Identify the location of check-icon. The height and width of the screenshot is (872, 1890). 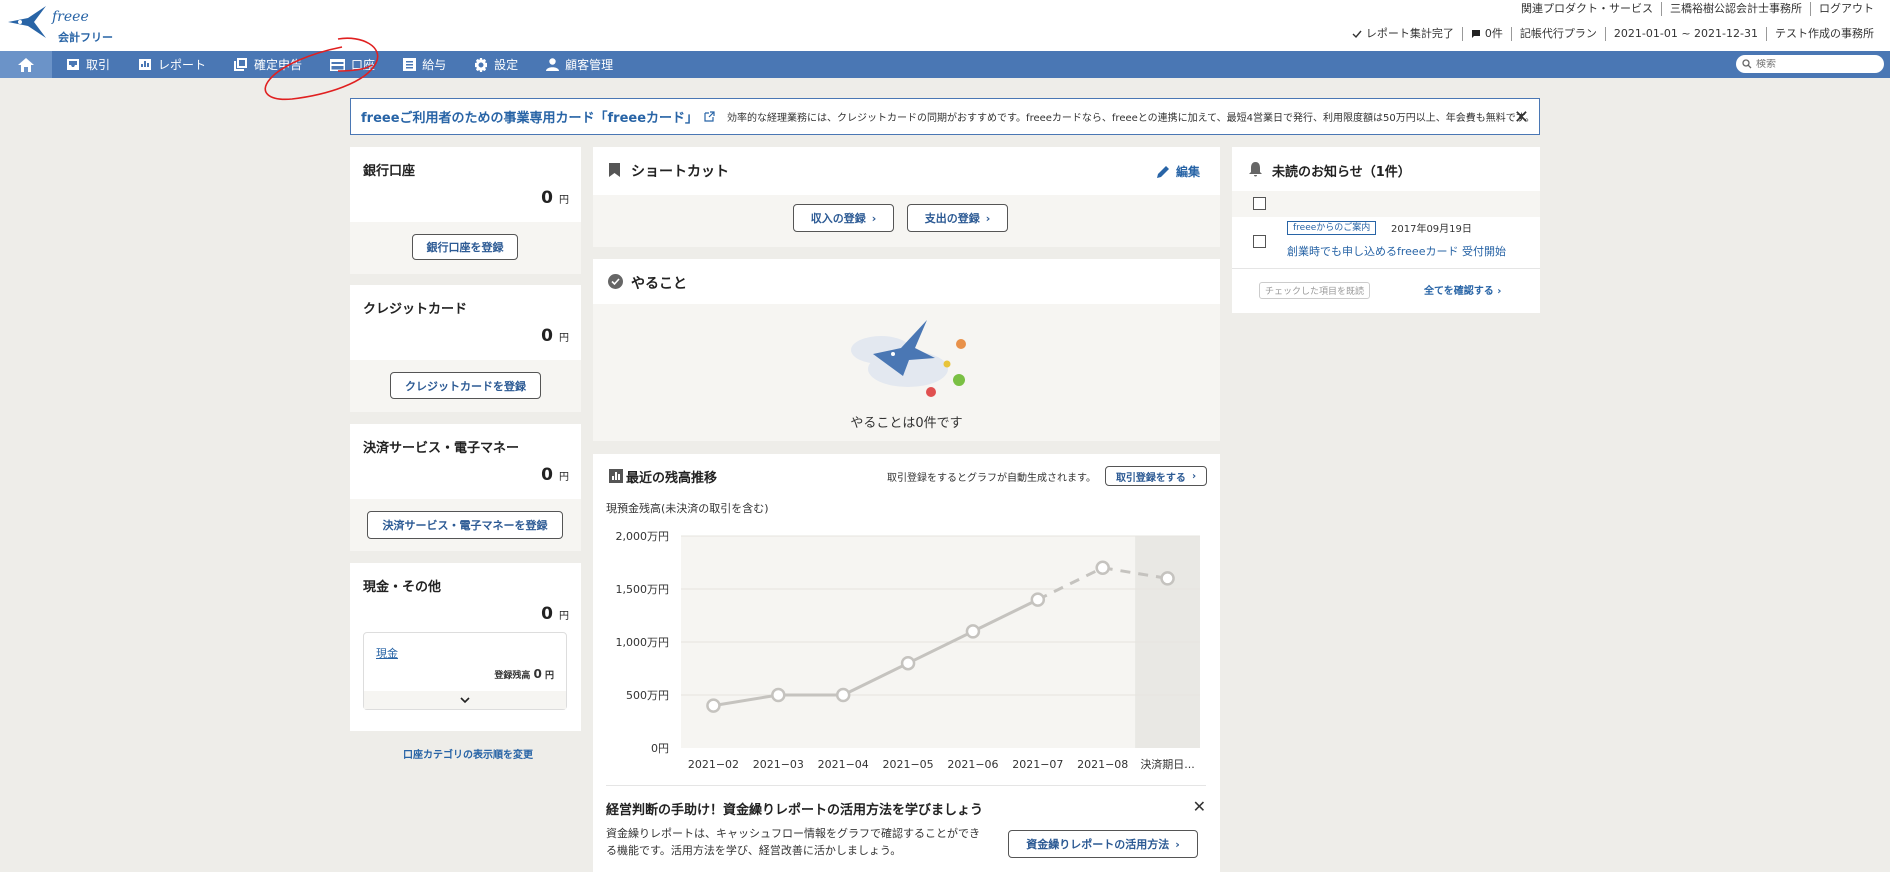
(1357, 34).